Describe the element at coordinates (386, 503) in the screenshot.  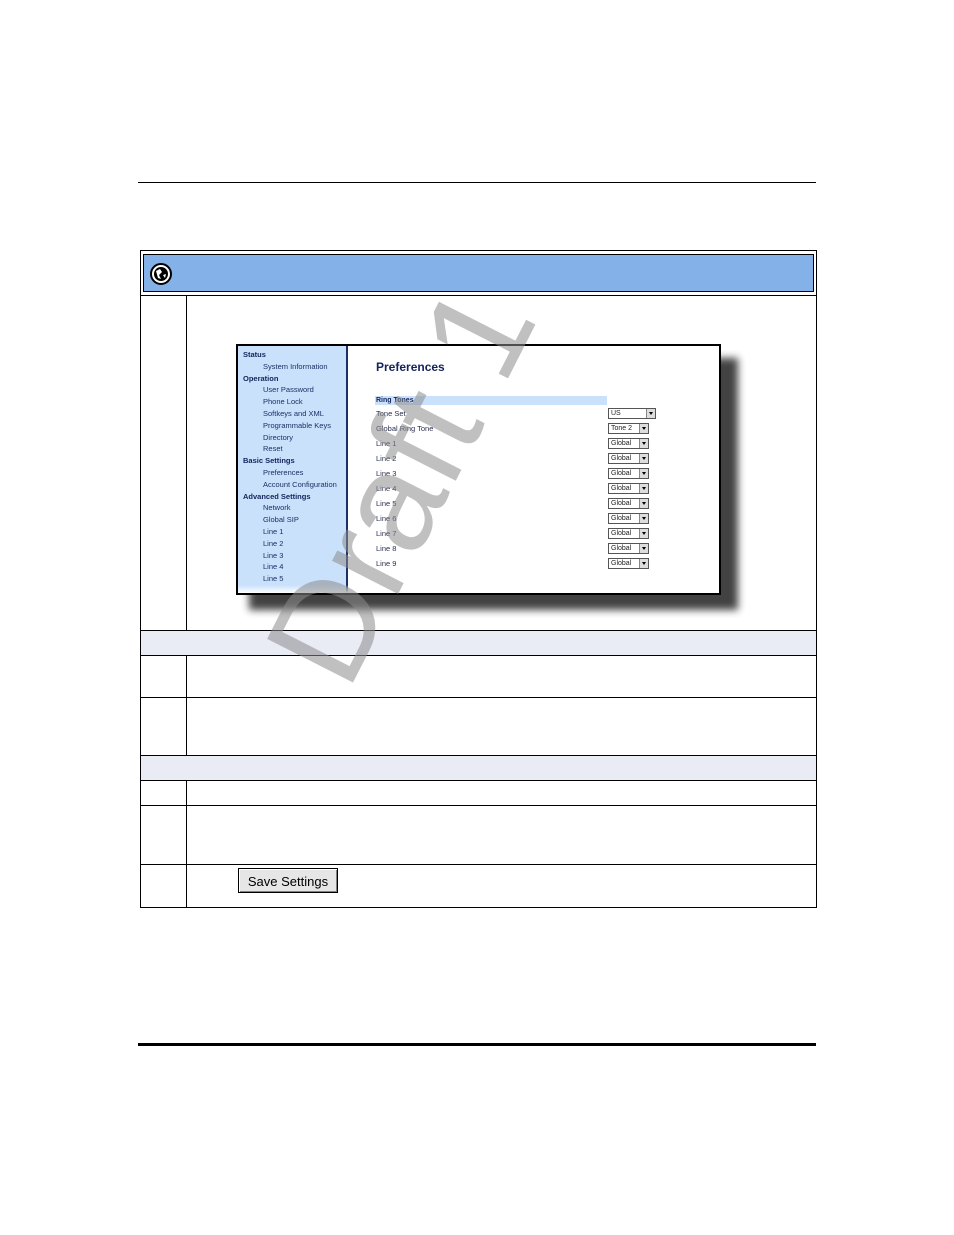
I see `setting-label: Line 5` at that location.